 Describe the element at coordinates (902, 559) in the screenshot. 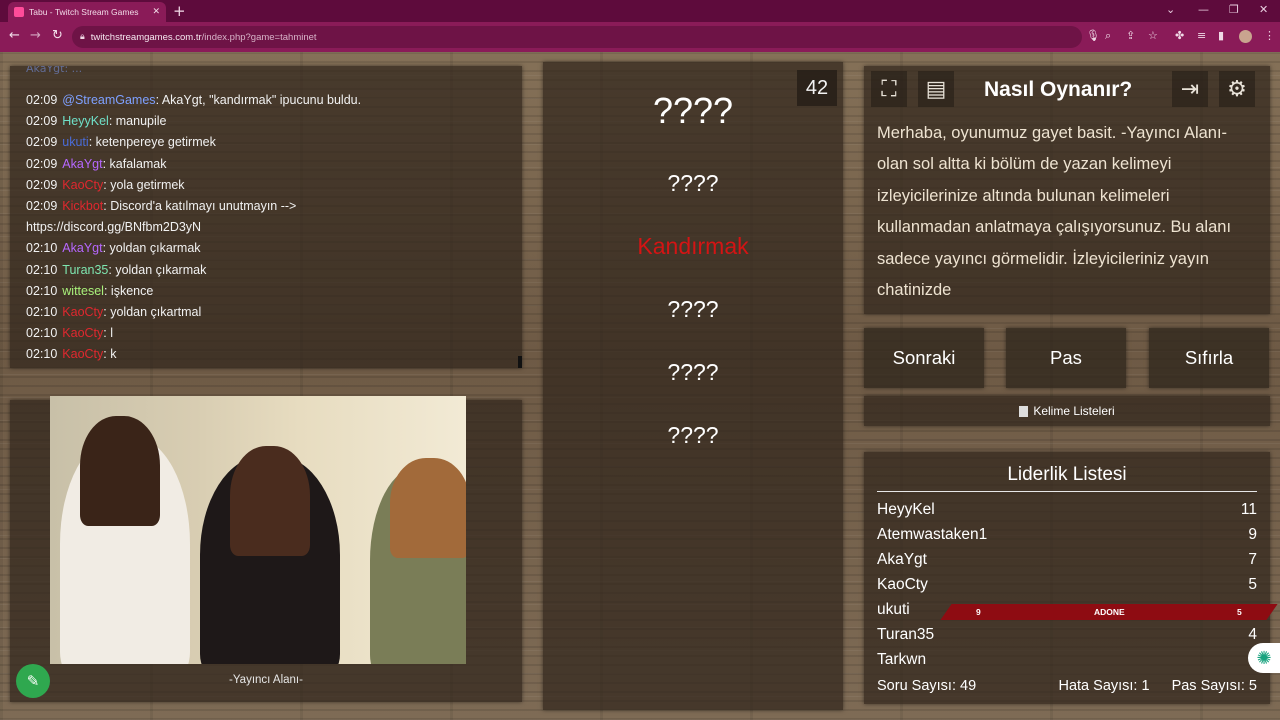

I see `leaderboard-name: AkaYgt` at that location.